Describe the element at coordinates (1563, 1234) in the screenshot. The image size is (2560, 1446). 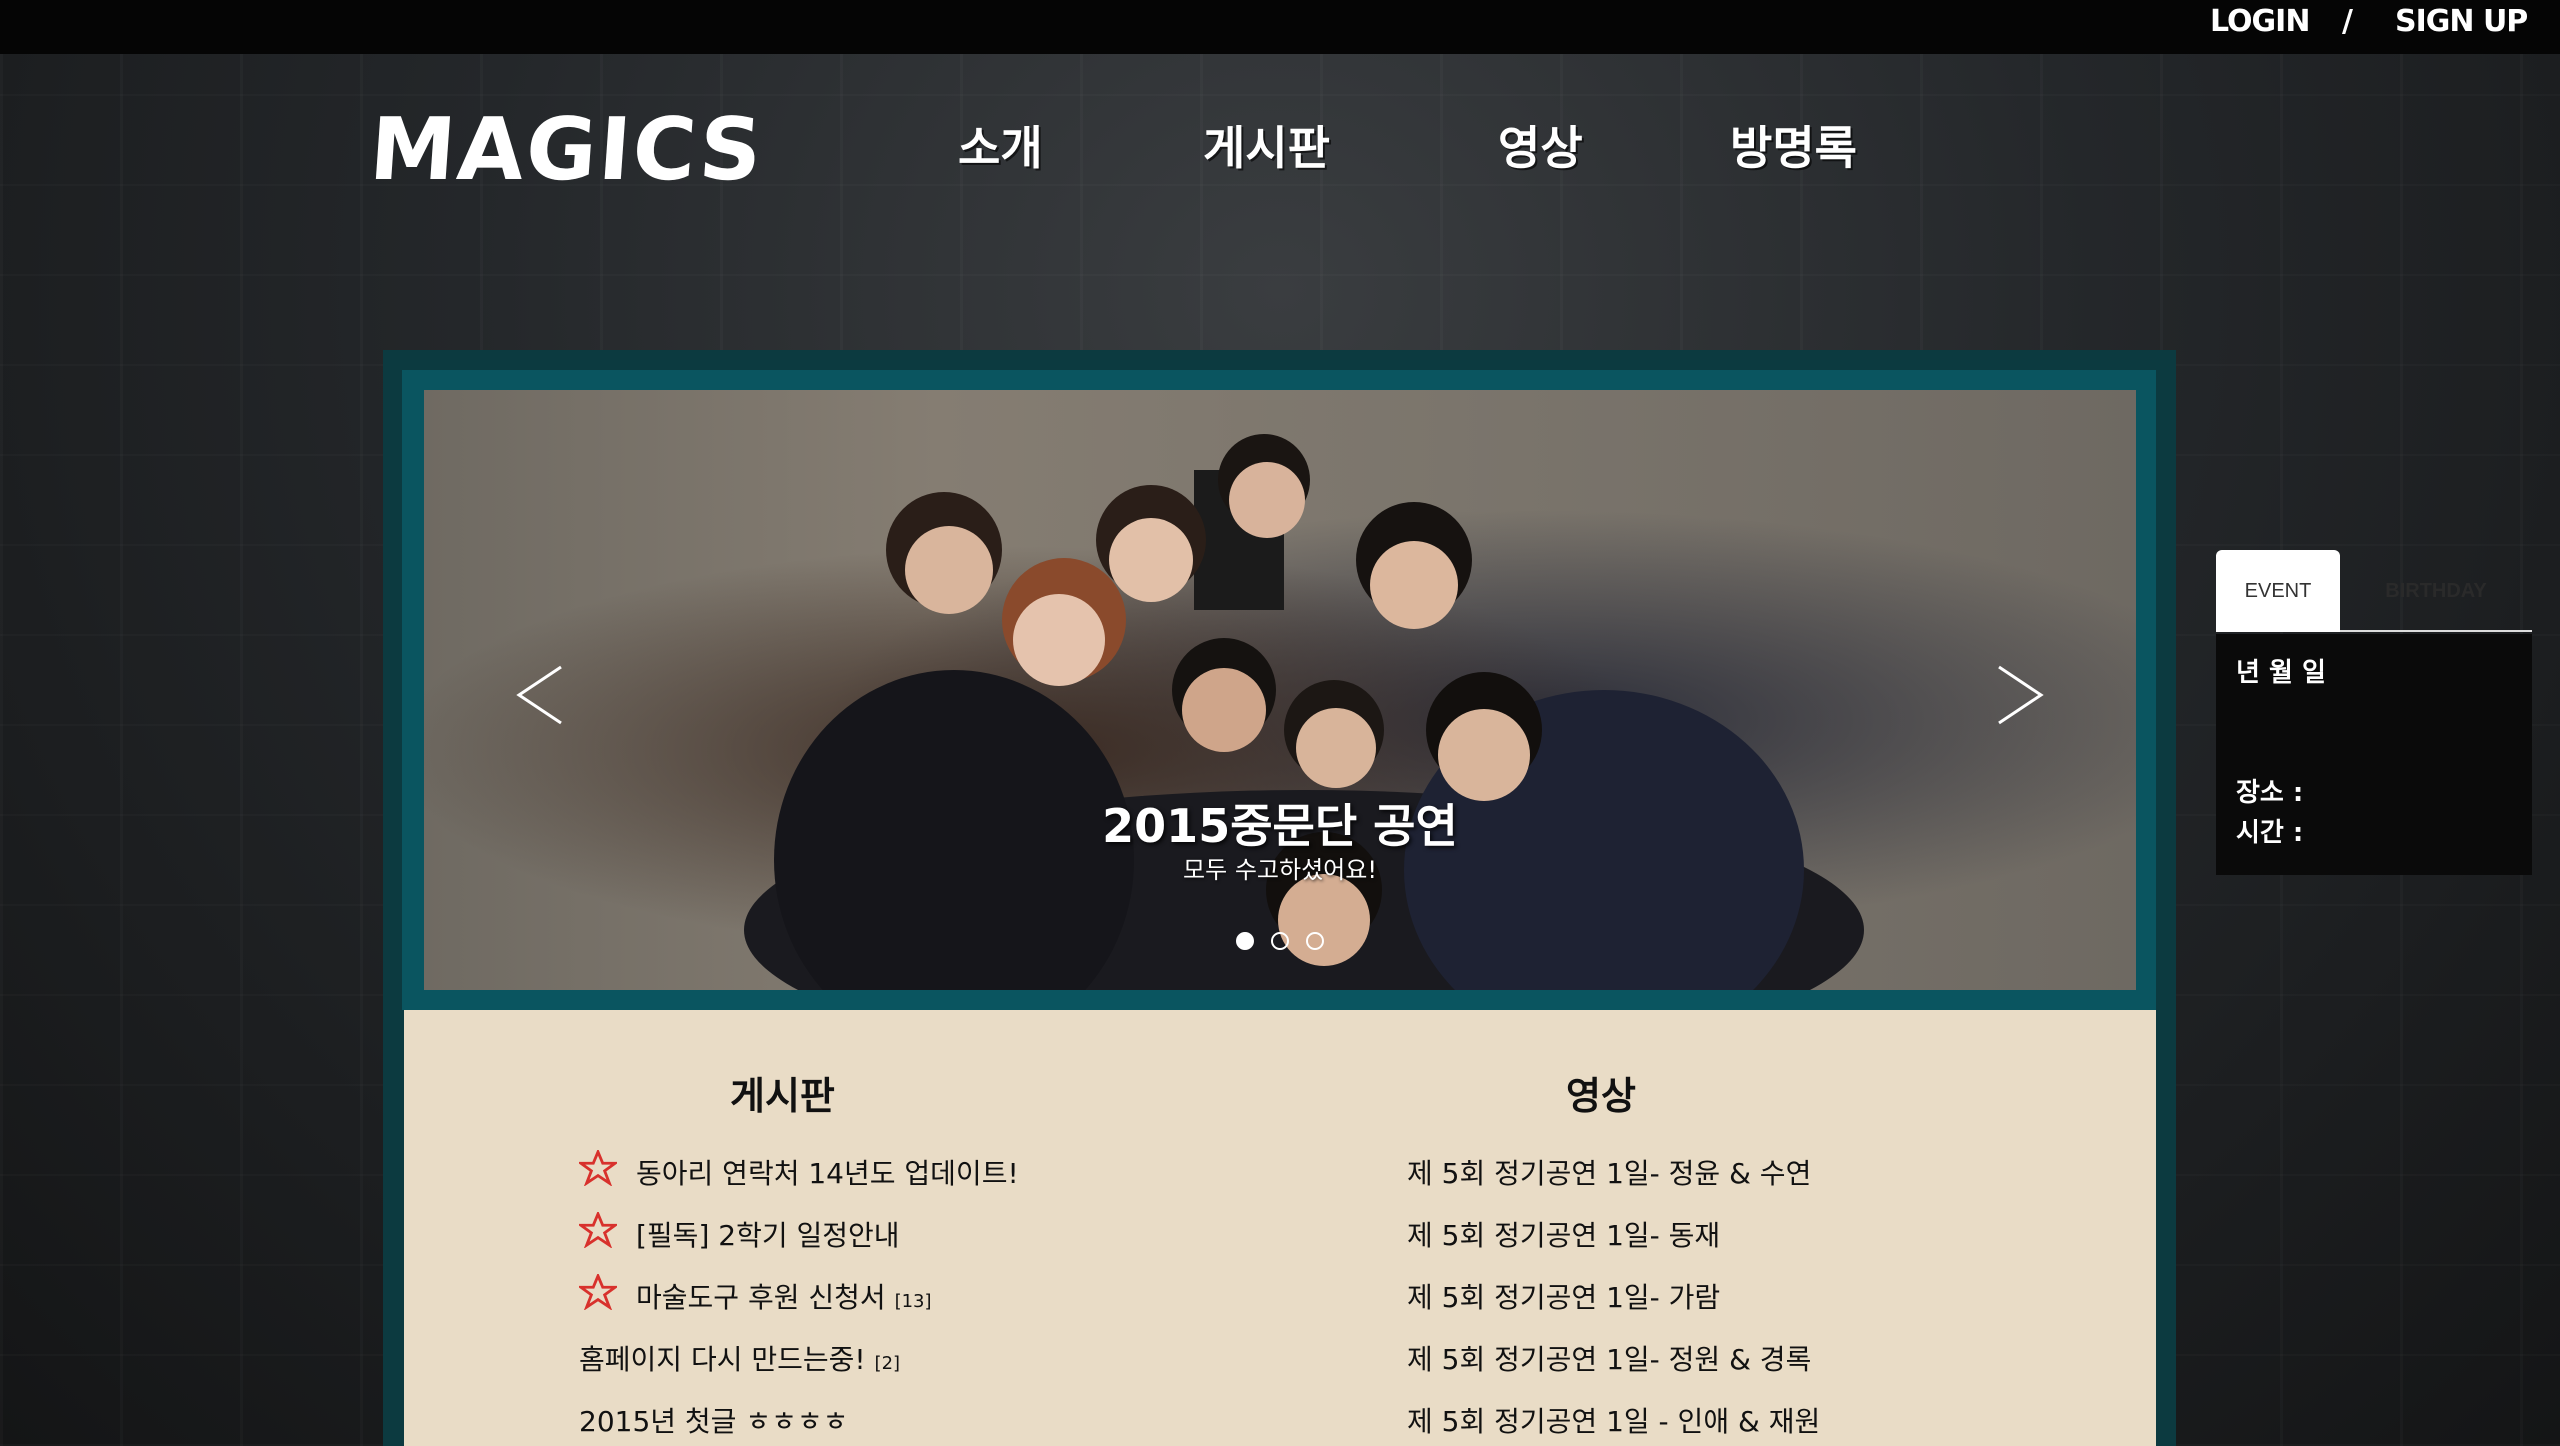
I see `video-item: 제 5회 정기공연 1일- 동재` at that location.